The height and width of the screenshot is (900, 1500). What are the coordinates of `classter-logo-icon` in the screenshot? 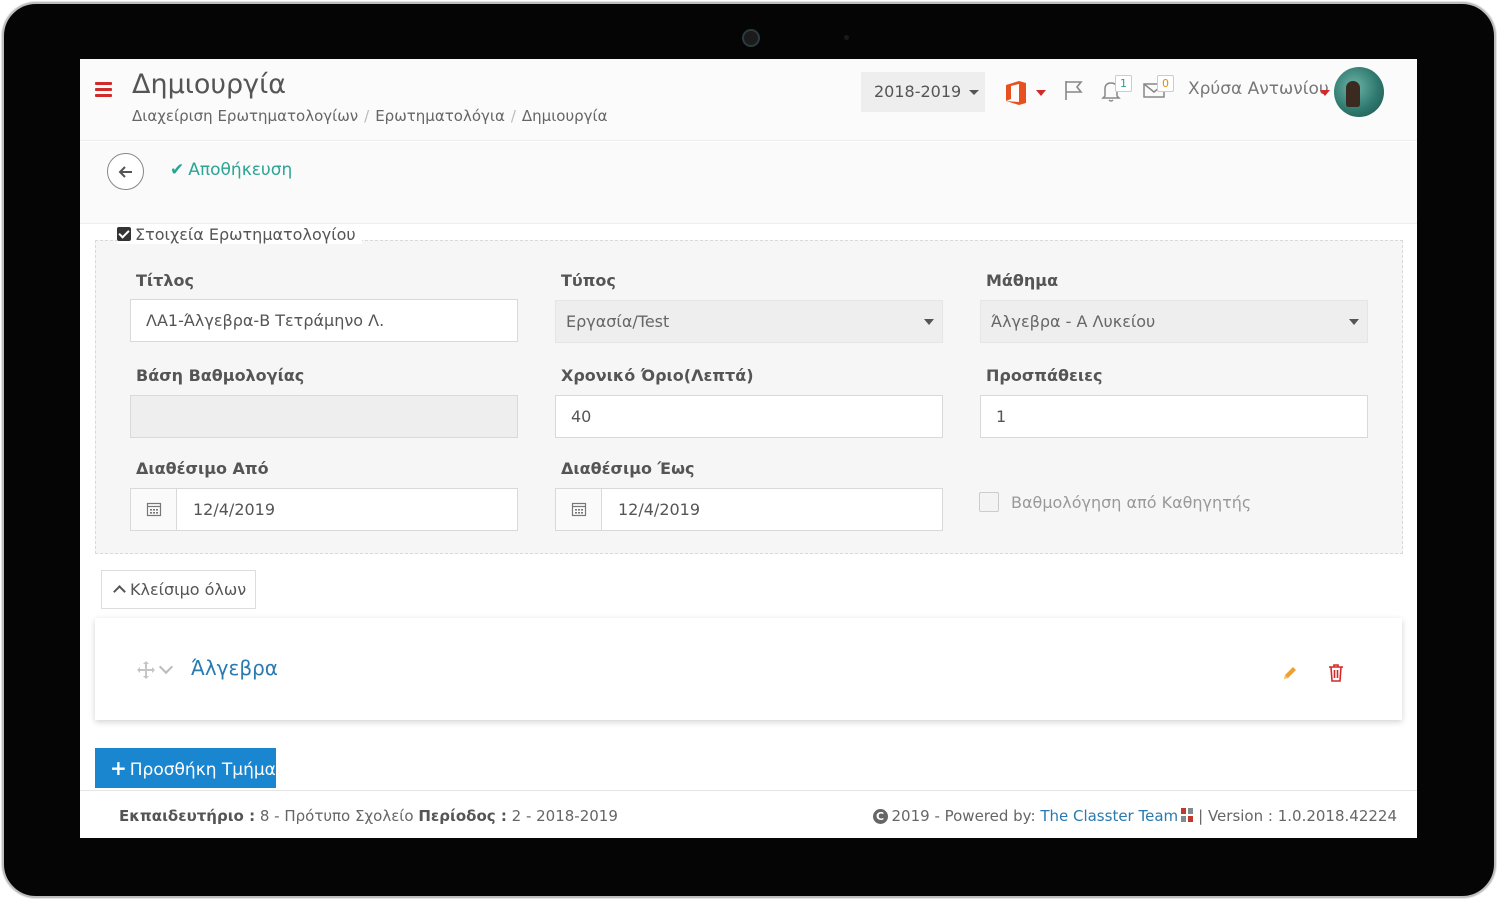 It's located at (1187, 817).